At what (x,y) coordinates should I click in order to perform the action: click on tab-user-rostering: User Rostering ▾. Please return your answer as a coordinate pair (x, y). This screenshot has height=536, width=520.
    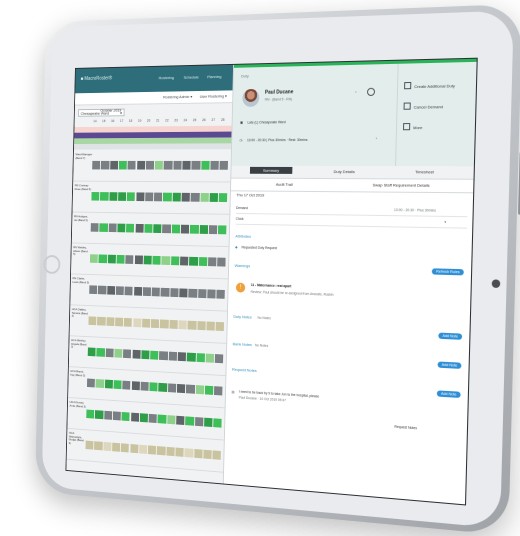
    Looking at the image, I should click on (213, 95).